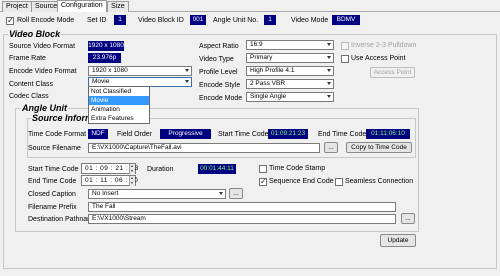 This screenshot has width=500, height=276. I want to click on sequence-end-code-checkbox, so click(263, 181).